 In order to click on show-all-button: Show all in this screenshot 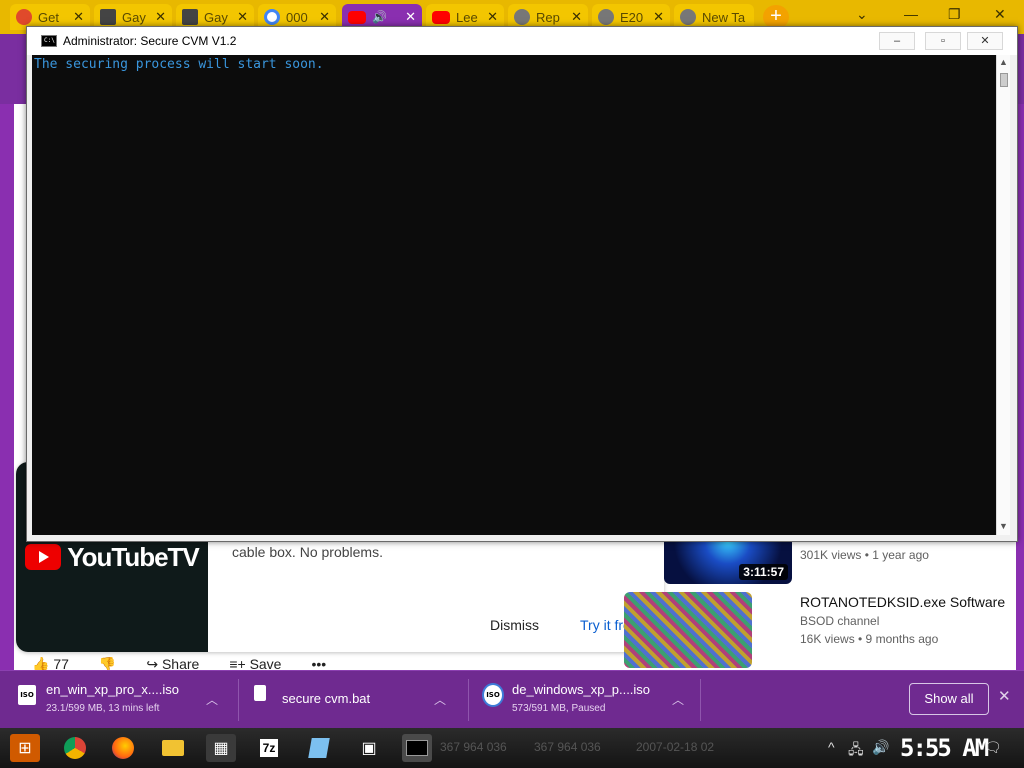, I will do `click(949, 699)`.